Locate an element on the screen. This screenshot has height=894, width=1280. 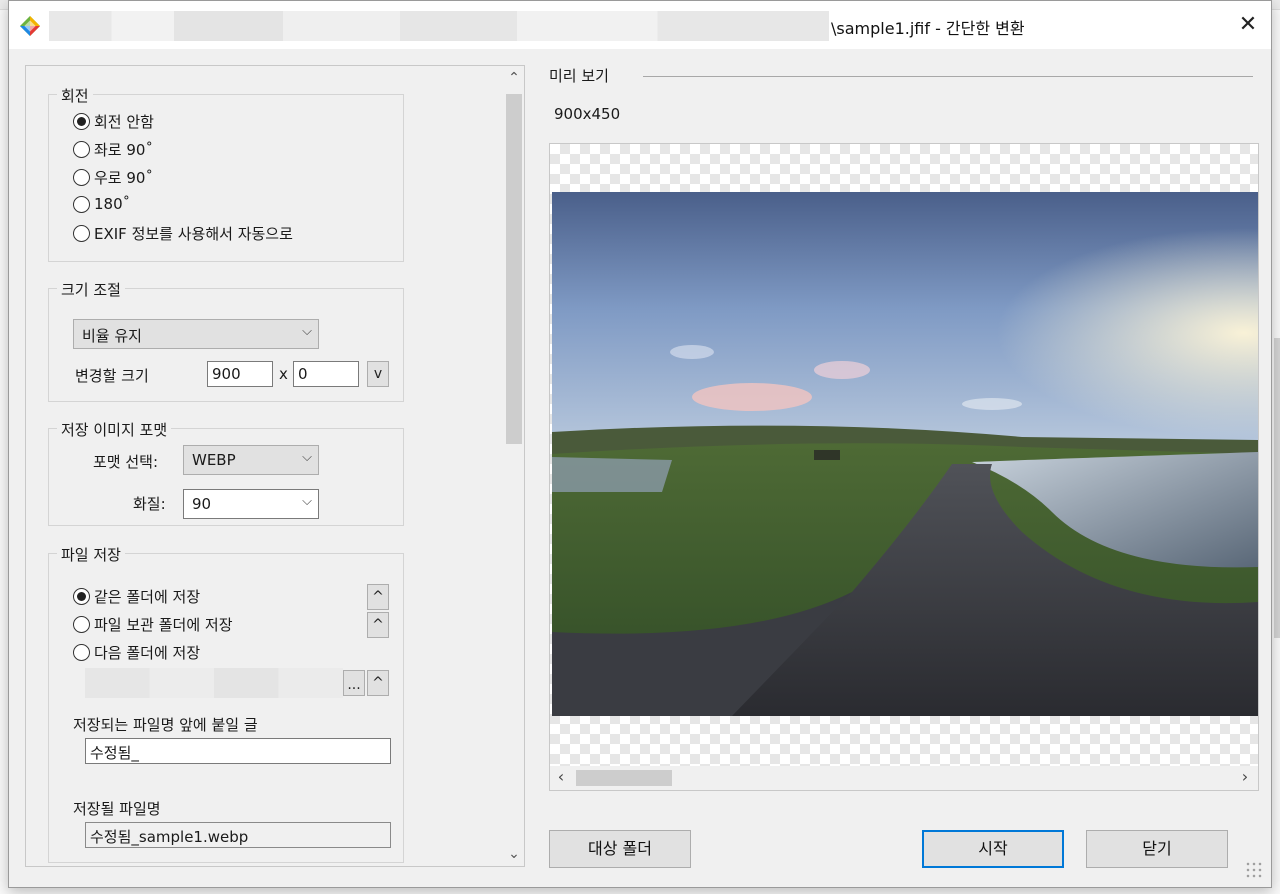
radio-rotate-180: 180˚ is located at coordinates (101, 204).